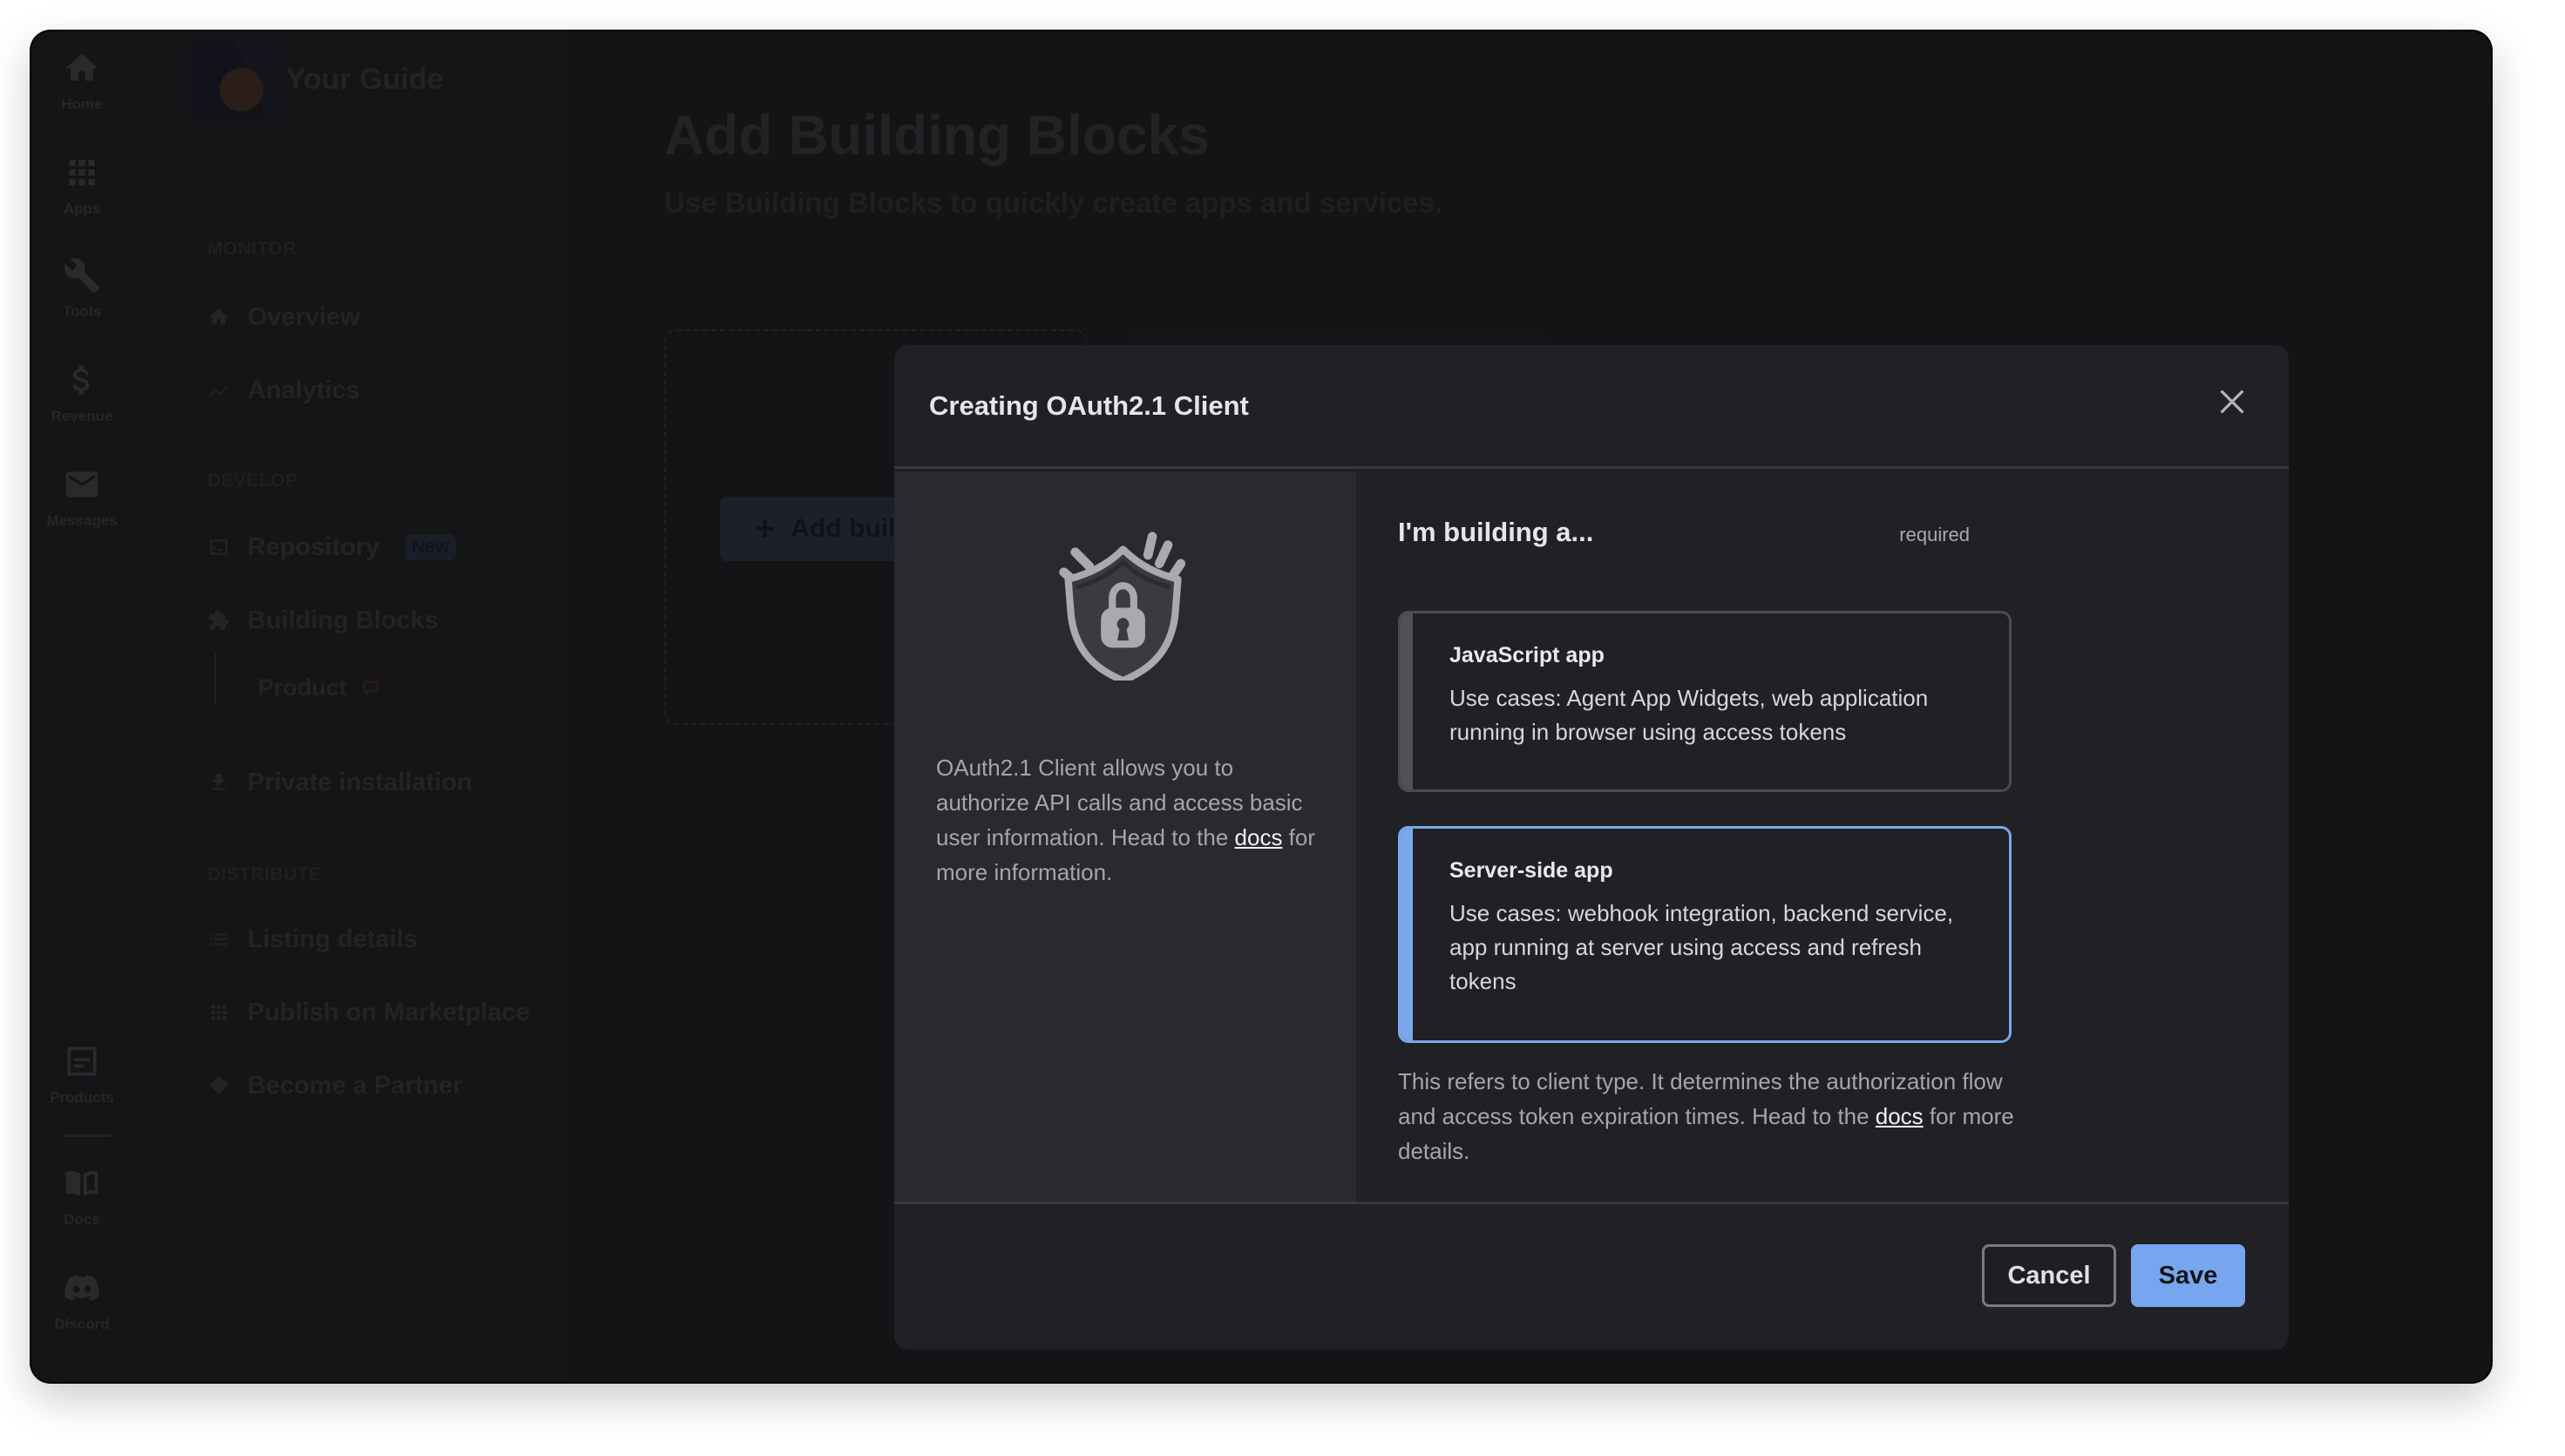 This screenshot has height=1456, width=2565. Describe the element at coordinates (360, 782) in the screenshot. I see `sidebar-item-label: Private installation` at that location.